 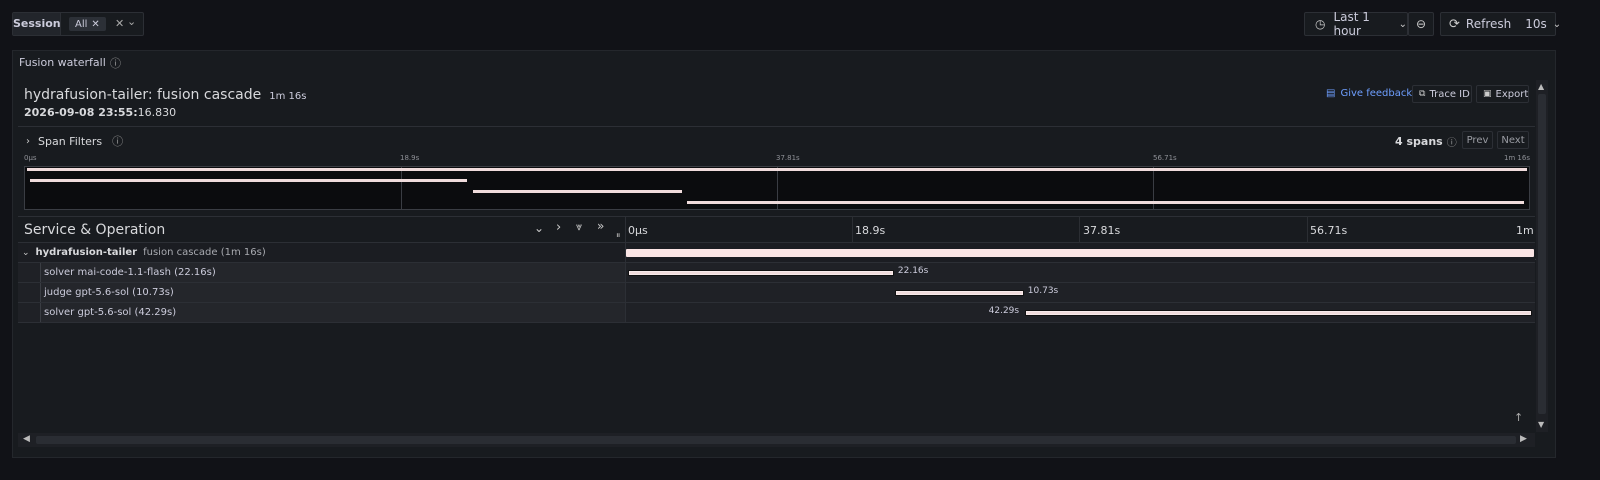 I want to click on minimap-ticks: 0μs 18.9s 37.81s 56.71s 1m 16s, so click(x=777, y=159).